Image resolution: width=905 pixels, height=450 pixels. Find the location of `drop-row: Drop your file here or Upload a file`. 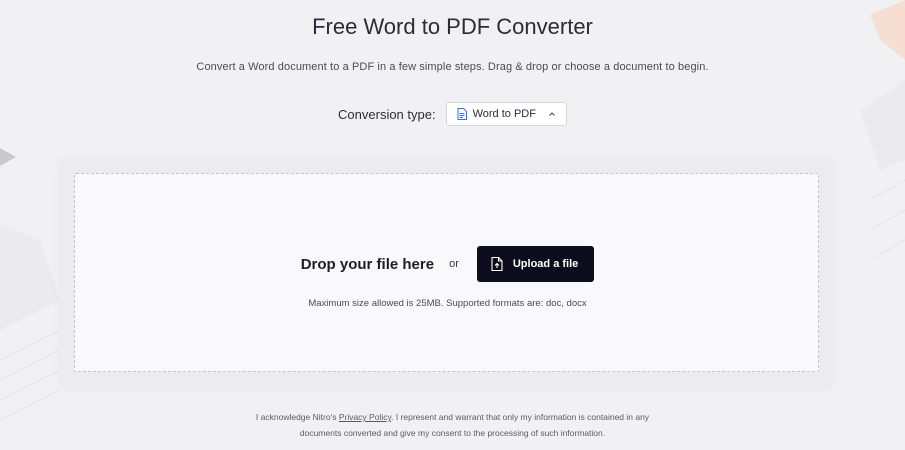

drop-row: Drop your file here or Upload a file is located at coordinates (447, 264).